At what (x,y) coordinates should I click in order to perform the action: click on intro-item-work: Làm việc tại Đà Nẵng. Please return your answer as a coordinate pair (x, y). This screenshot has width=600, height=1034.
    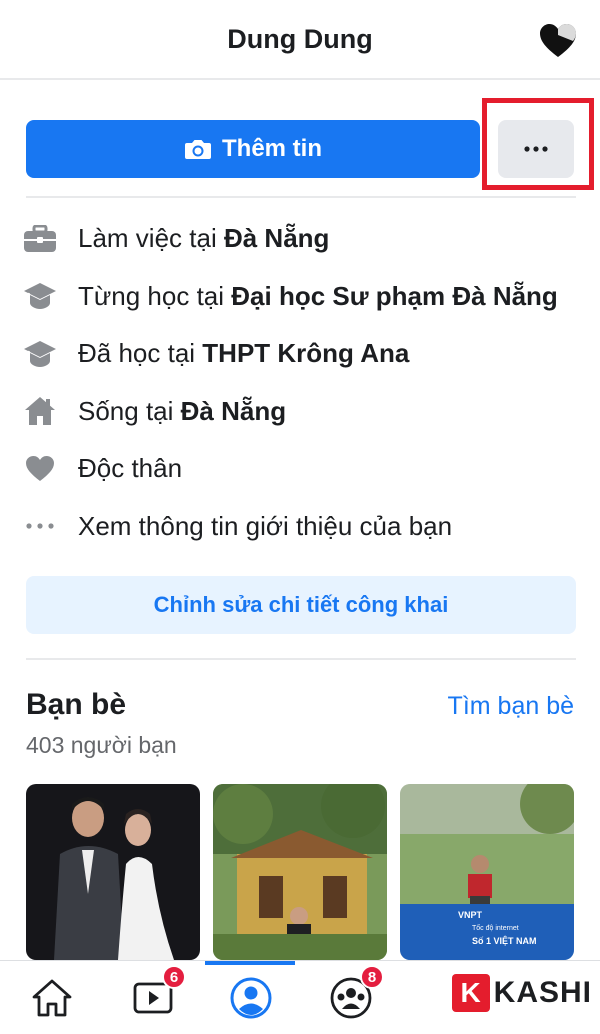
    Looking at the image, I should click on (302, 239).